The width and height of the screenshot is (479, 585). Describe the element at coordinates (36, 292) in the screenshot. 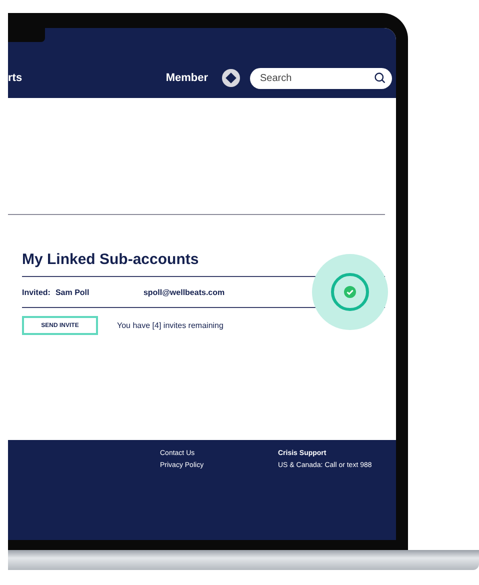

I see `status-label: Invited:` at that location.